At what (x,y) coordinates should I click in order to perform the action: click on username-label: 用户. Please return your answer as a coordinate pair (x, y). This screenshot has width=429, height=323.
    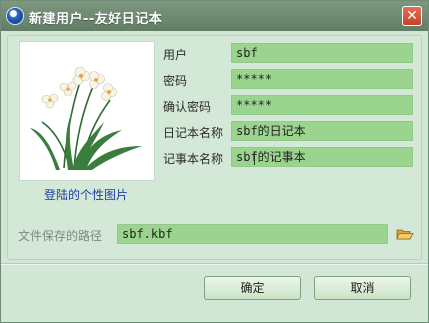
    Looking at the image, I should click on (175, 55).